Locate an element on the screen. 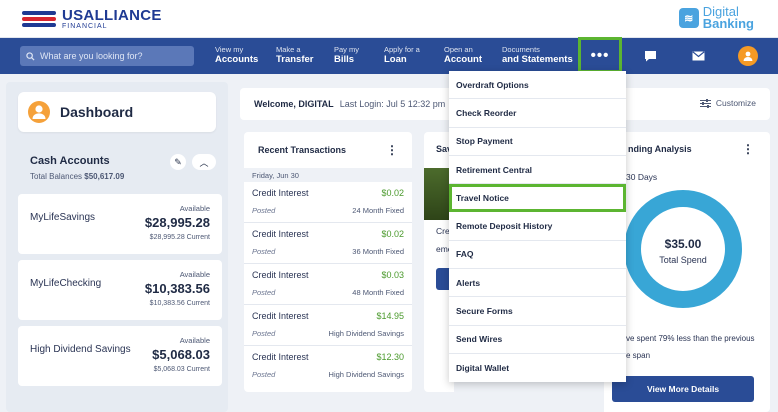  nav-bills-l2: Bills is located at coordinates (344, 59).